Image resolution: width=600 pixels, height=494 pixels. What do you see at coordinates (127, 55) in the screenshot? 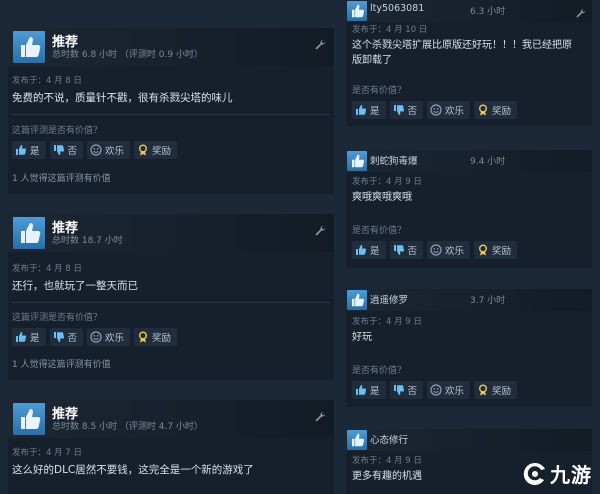
I see `playtime: 总时数 6.8 小时 （评测时 0.9 小时）` at bounding box center [127, 55].